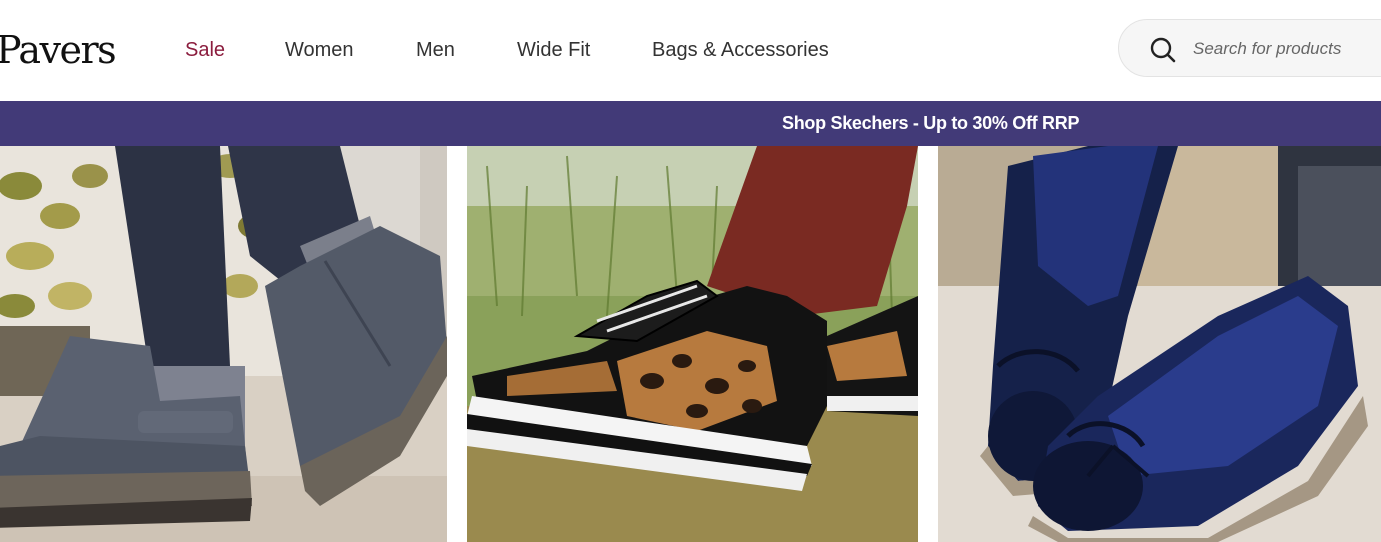 The image size is (1381, 542). Describe the element at coordinates (319, 50) in the screenshot. I see `nav-item-women: Women` at that location.